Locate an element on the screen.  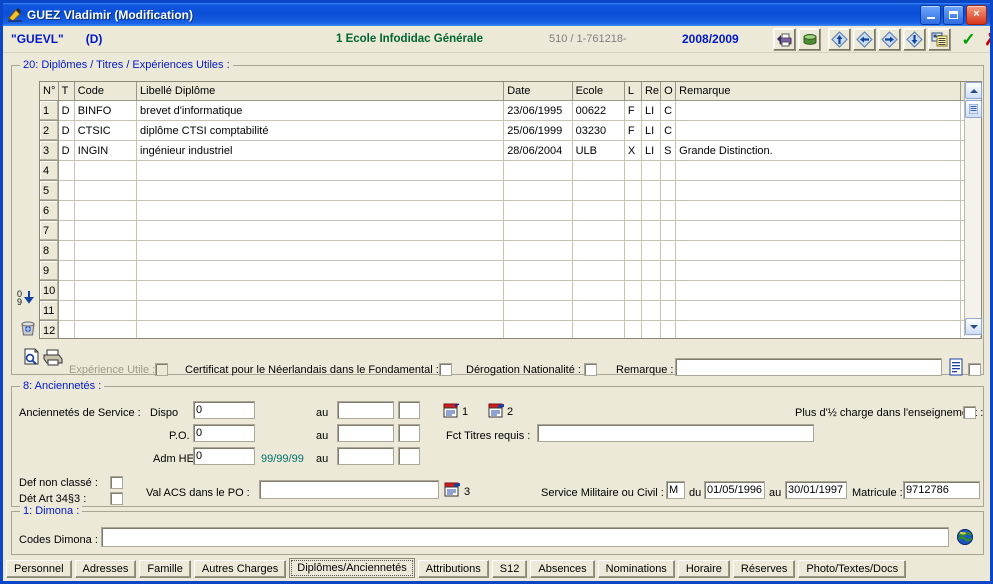
tab-dipl-mes-anciennet-s: Diplômes/Anciennetés is located at coordinates (352, 568).